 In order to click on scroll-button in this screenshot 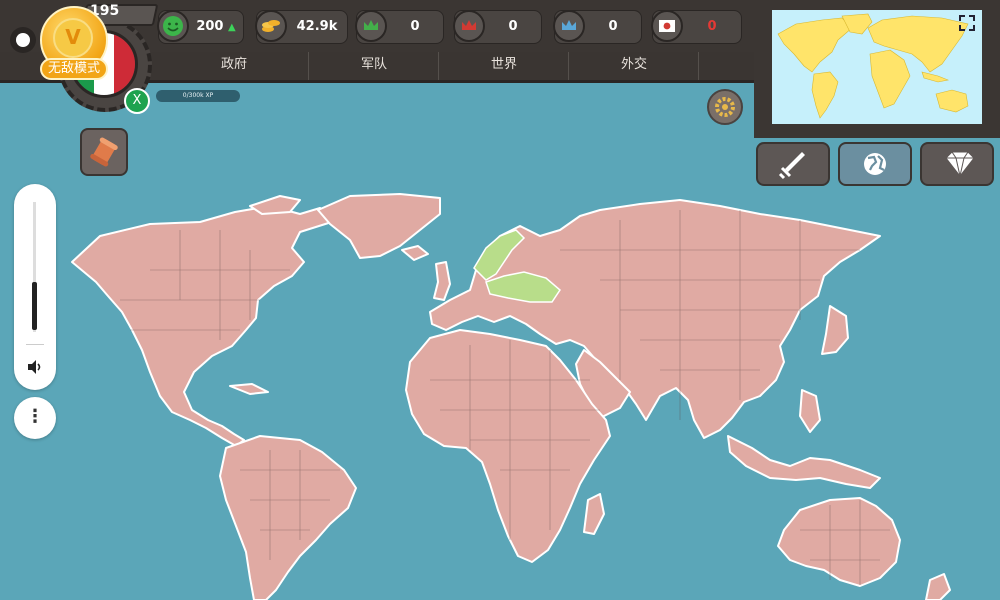, I will do `click(104, 152)`.